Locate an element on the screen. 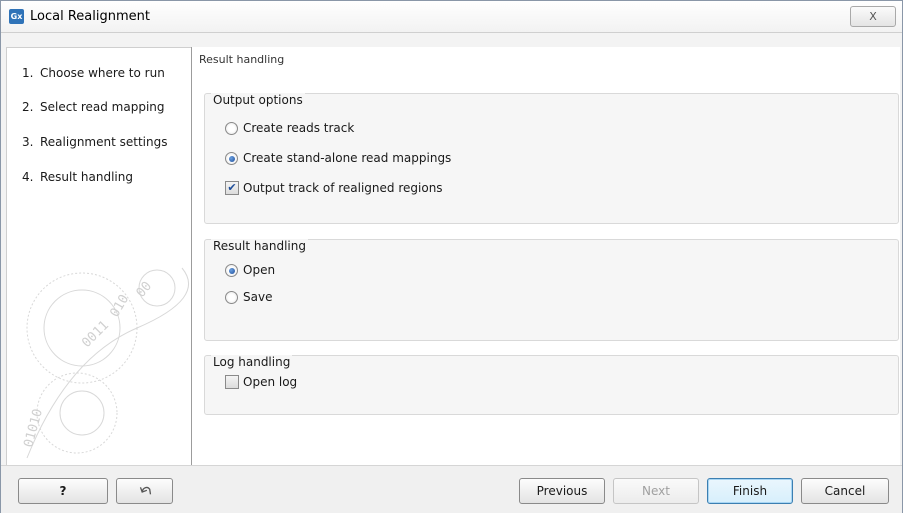  checkbox: ✔ is located at coordinates (232, 188).